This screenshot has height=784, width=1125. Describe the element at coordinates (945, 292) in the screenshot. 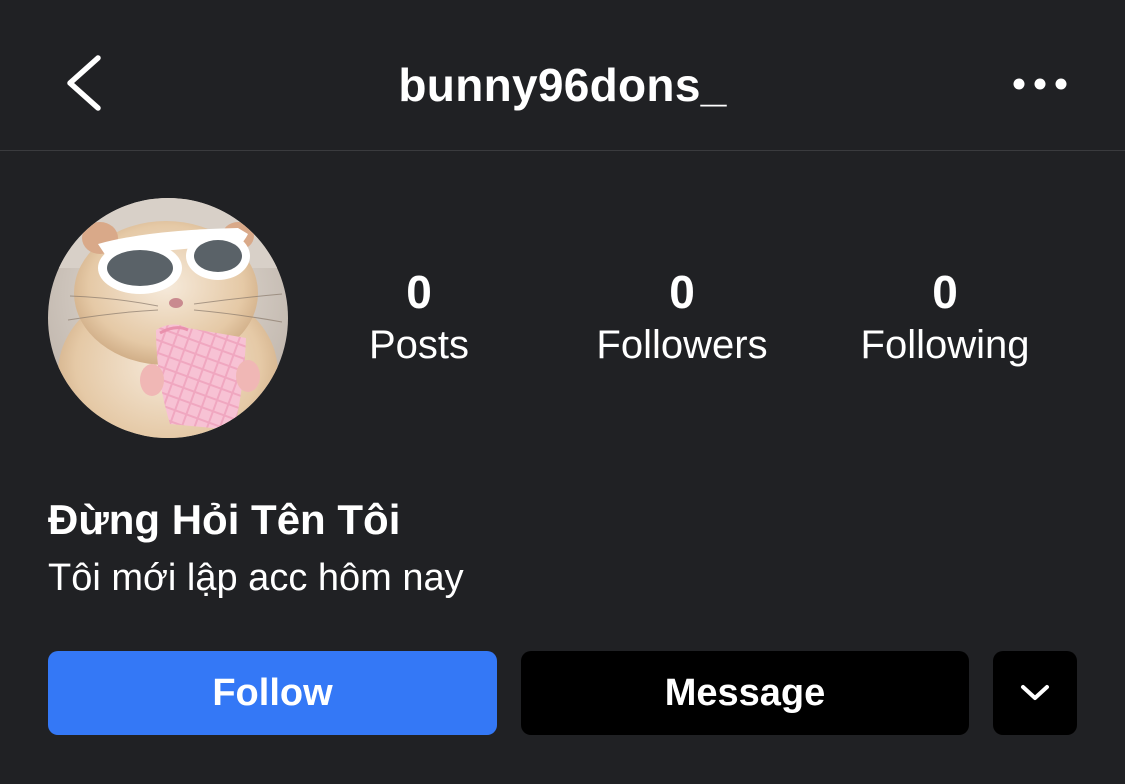

I see `following-count: 0` at that location.